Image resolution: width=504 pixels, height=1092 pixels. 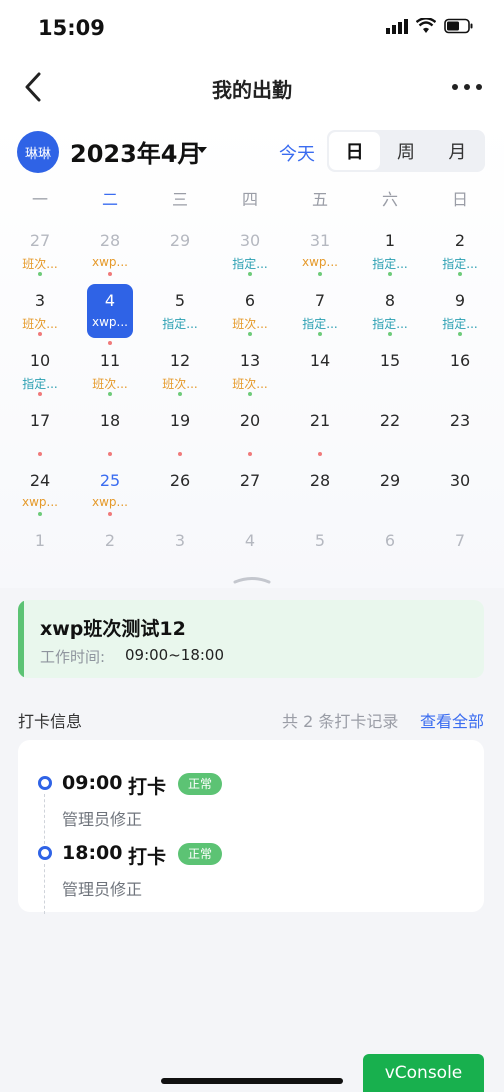 What do you see at coordinates (110, 240) in the screenshot?
I see `day-number: 28` at bounding box center [110, 240].